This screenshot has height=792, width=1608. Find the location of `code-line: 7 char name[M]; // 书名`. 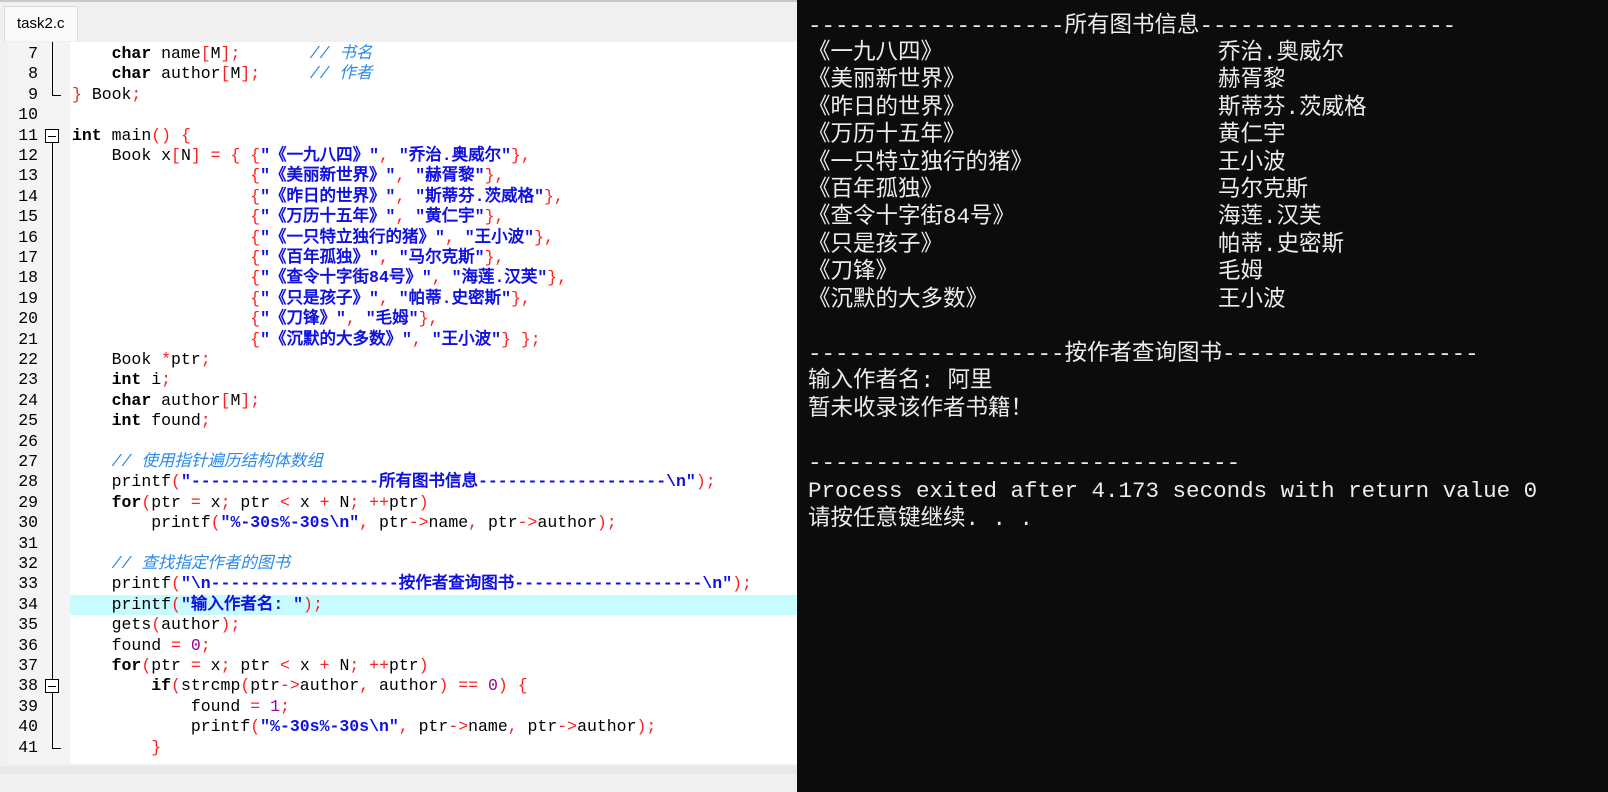

code-line: 7 char name[M]; // 书名 is located at coordinates (402, 54).